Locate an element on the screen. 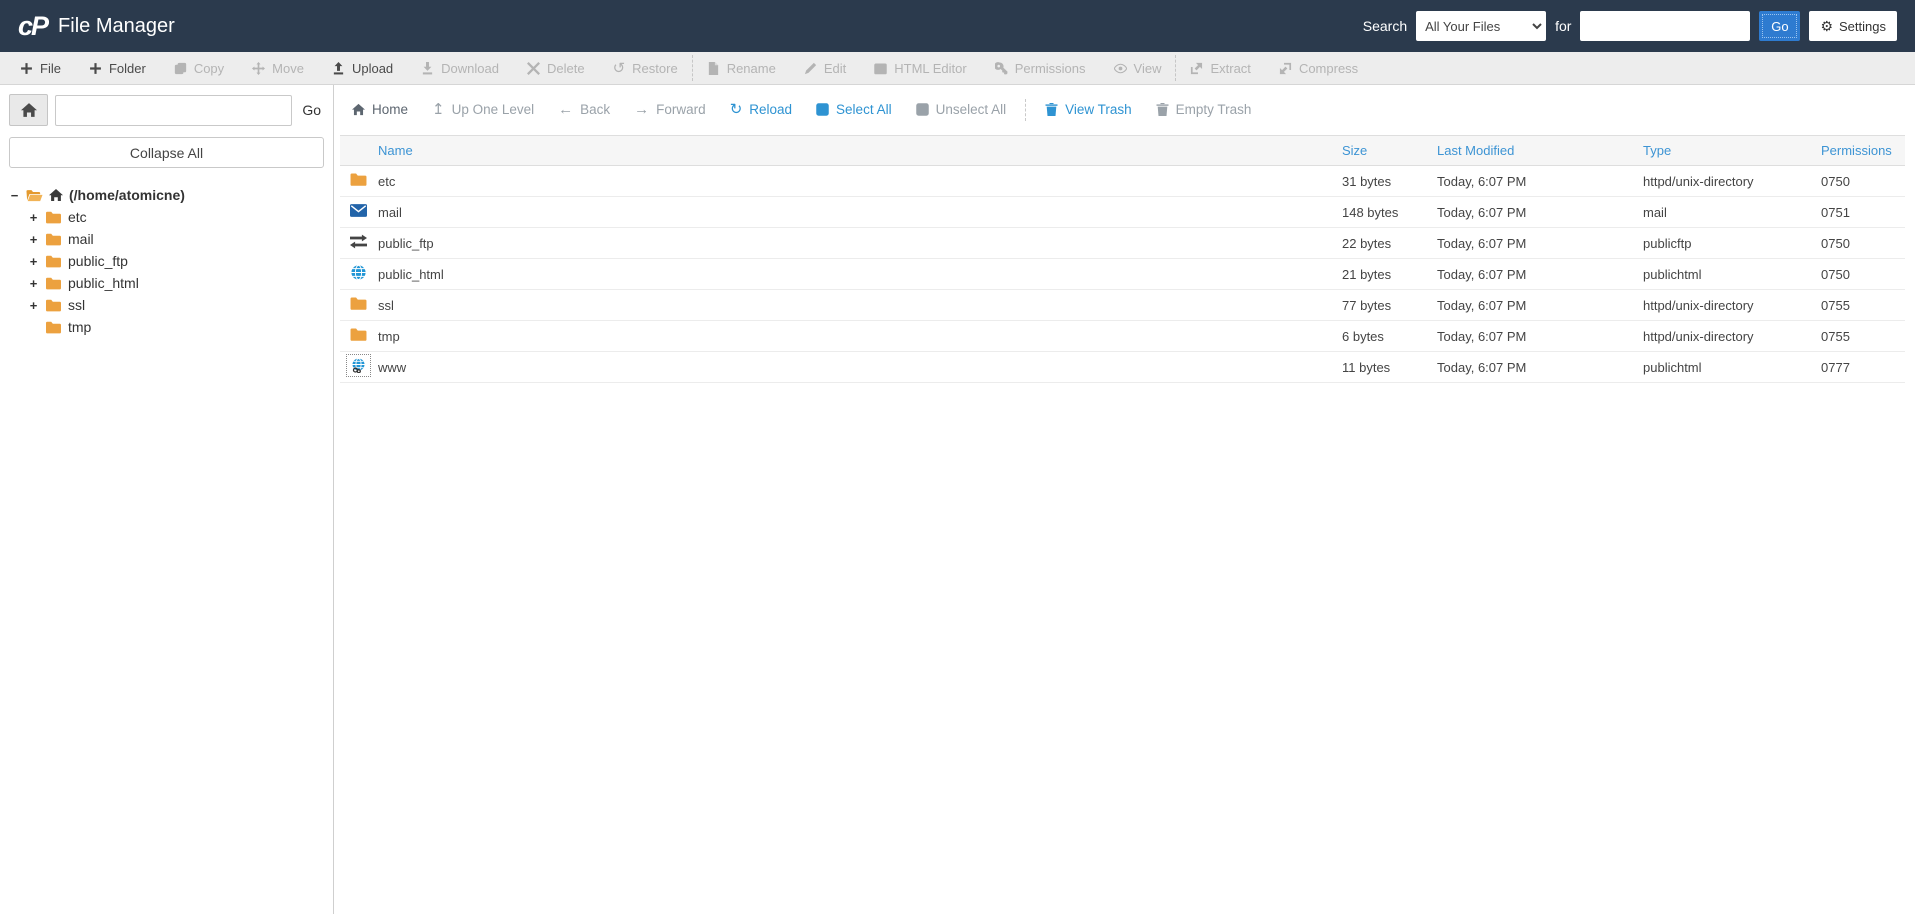  nav-separator is located at coordinates (1026, 109).